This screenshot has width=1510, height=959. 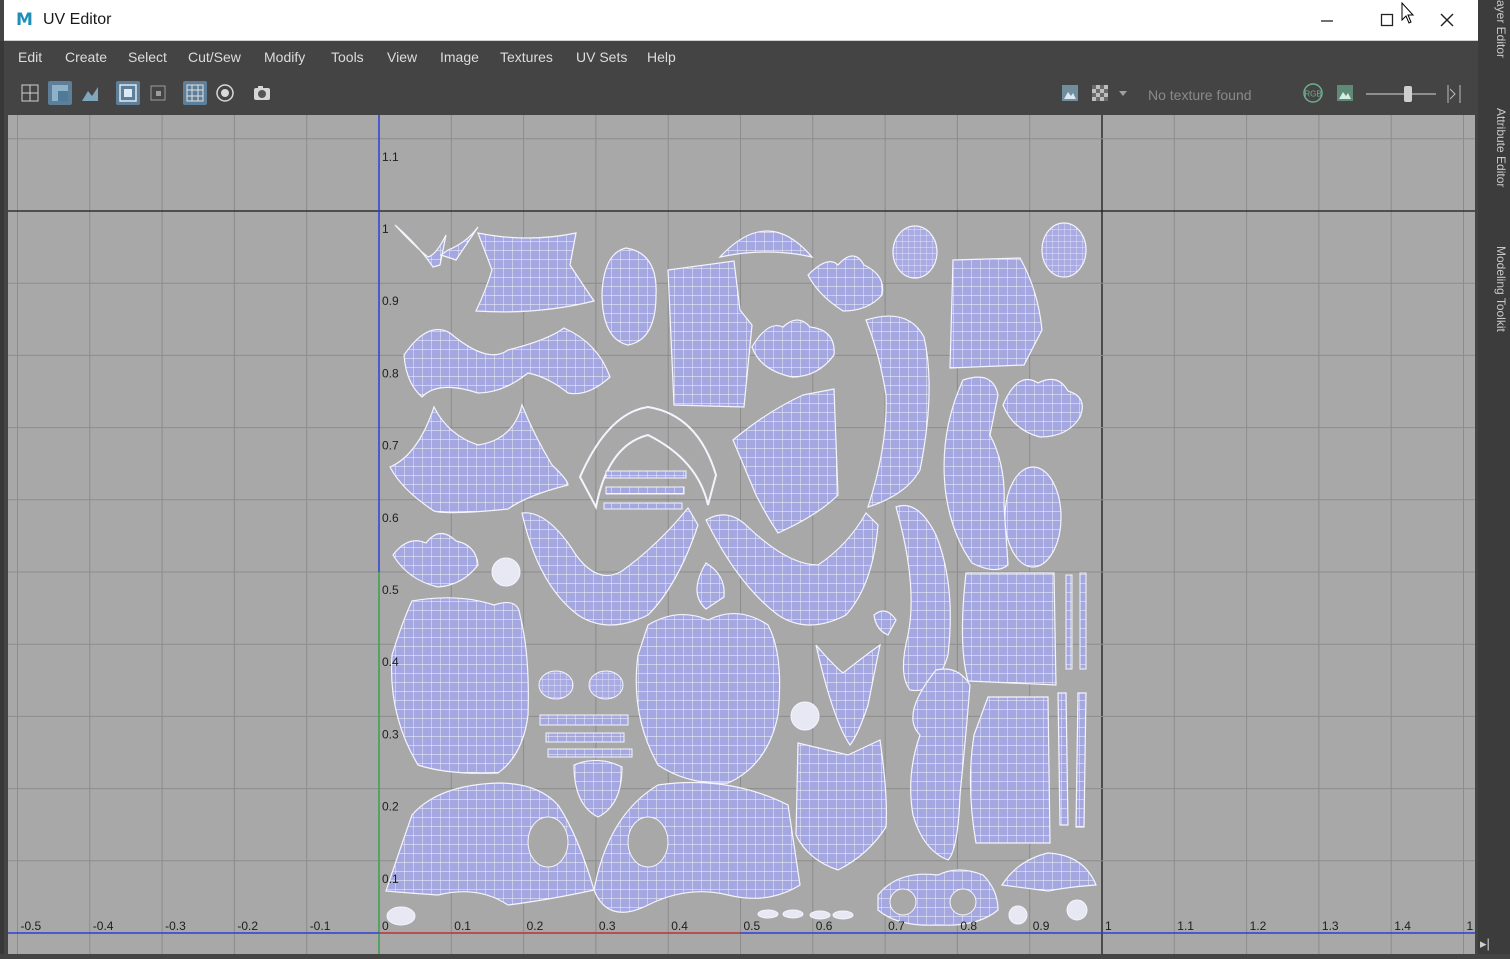 I want to click on u-axis-label: 1.1, so click(x=1185, y=926).